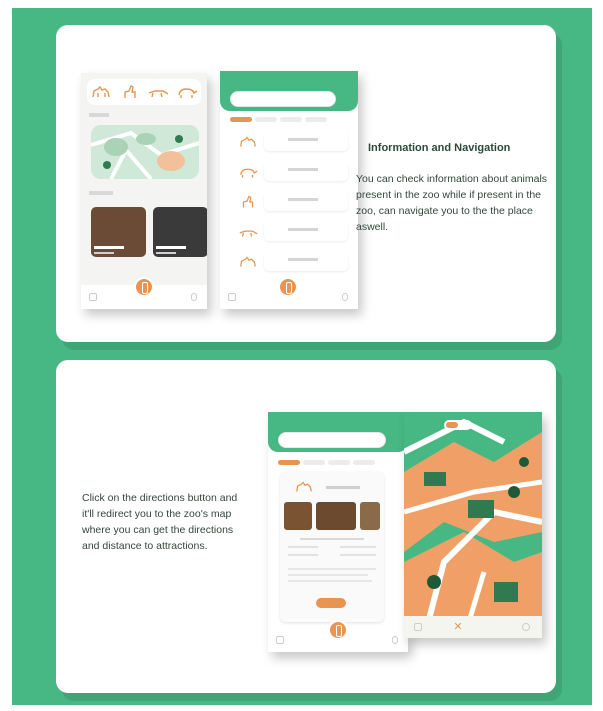  I want to click on phone-mockup-zoo-map: ✕, so click(473, 525).